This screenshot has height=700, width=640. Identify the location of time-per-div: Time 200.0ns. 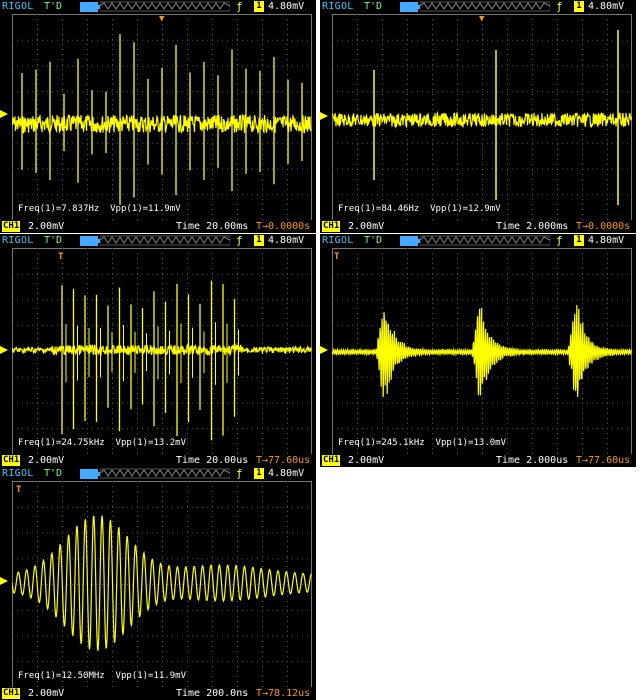
(212, 693).